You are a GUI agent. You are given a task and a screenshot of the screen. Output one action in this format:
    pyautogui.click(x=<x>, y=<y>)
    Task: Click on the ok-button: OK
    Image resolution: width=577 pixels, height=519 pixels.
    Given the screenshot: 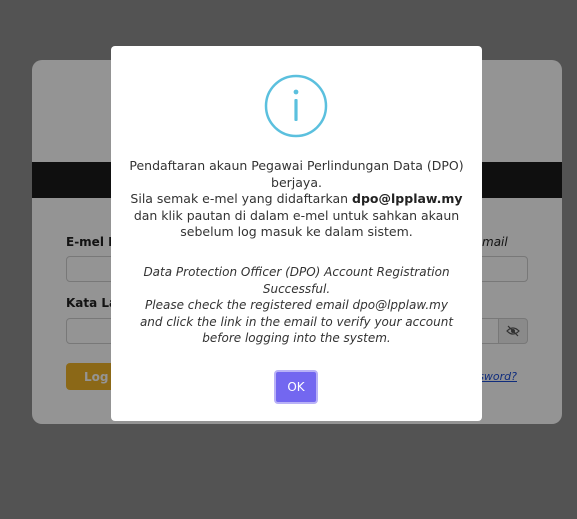 What is the action you would take?
    pyautogui.click(x=296, y=387)
    